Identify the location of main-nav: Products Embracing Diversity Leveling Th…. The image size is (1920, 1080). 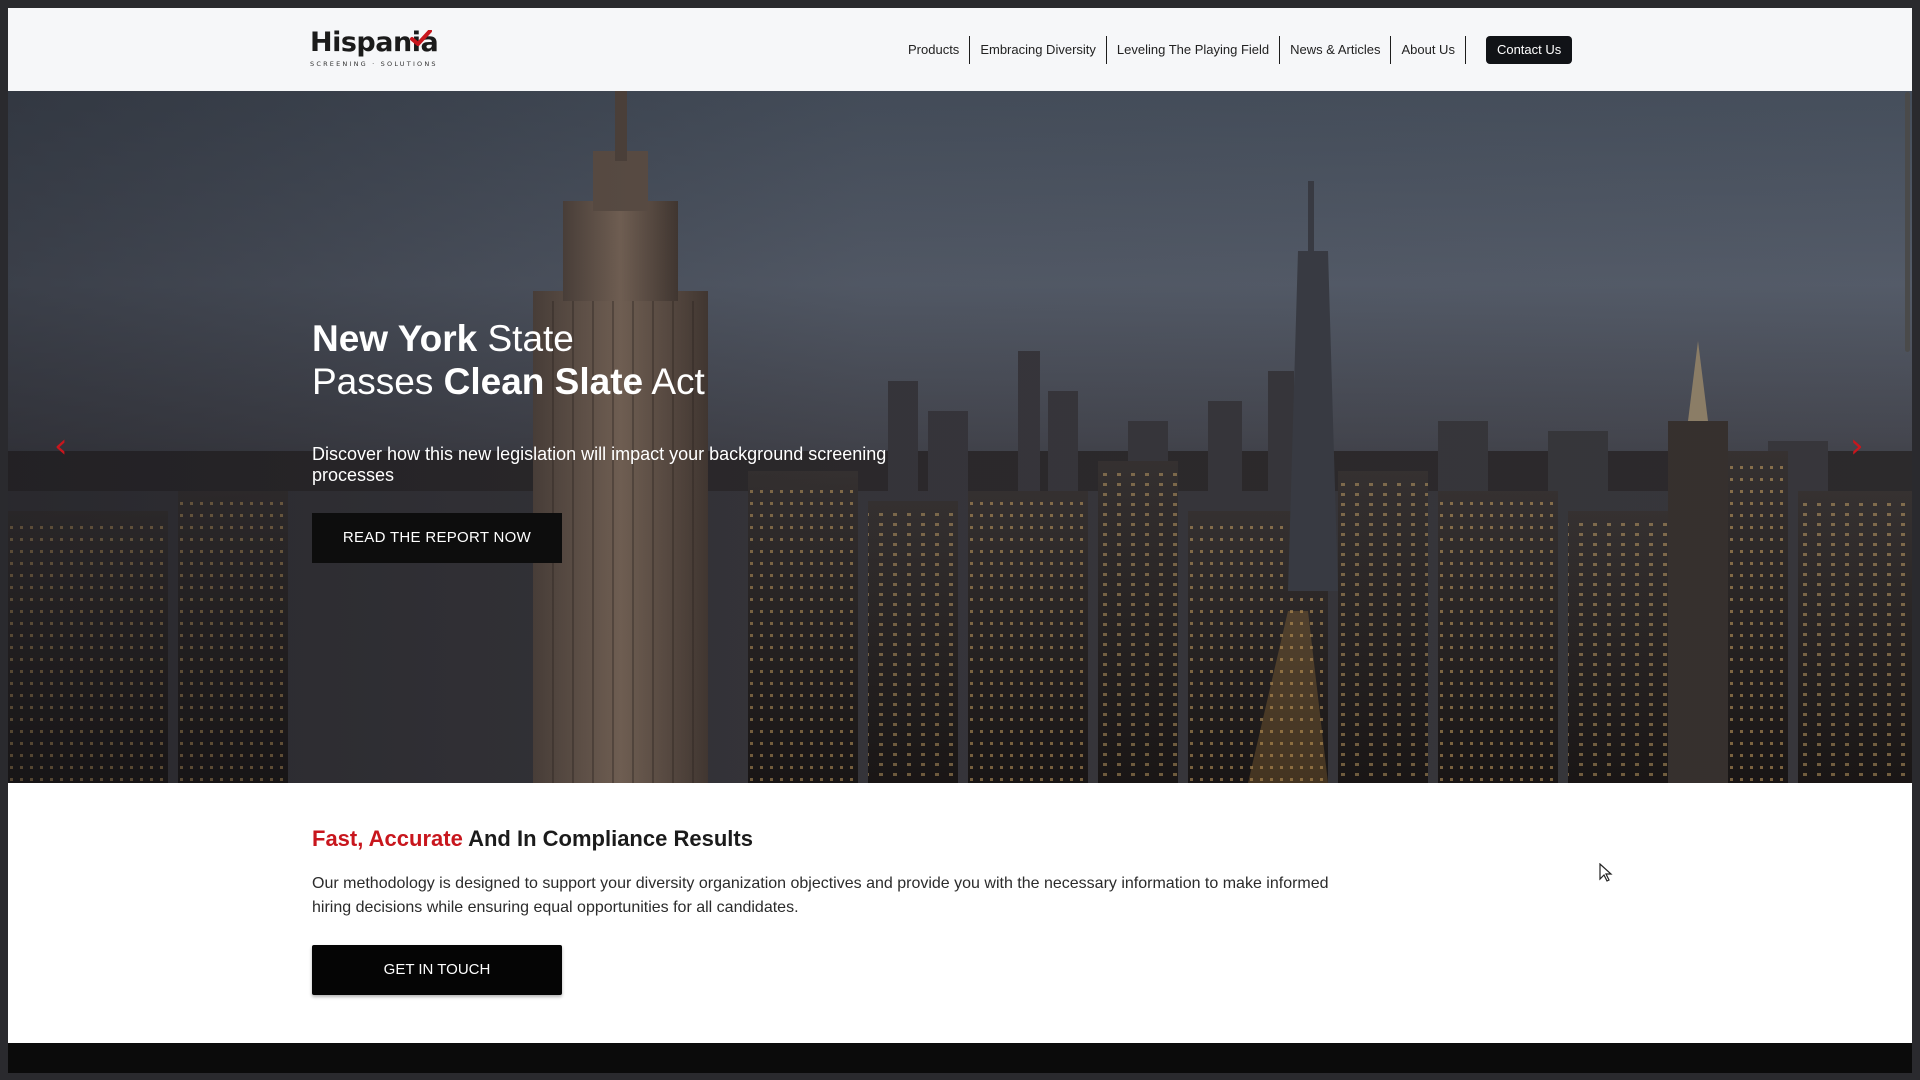
(1235, 50).